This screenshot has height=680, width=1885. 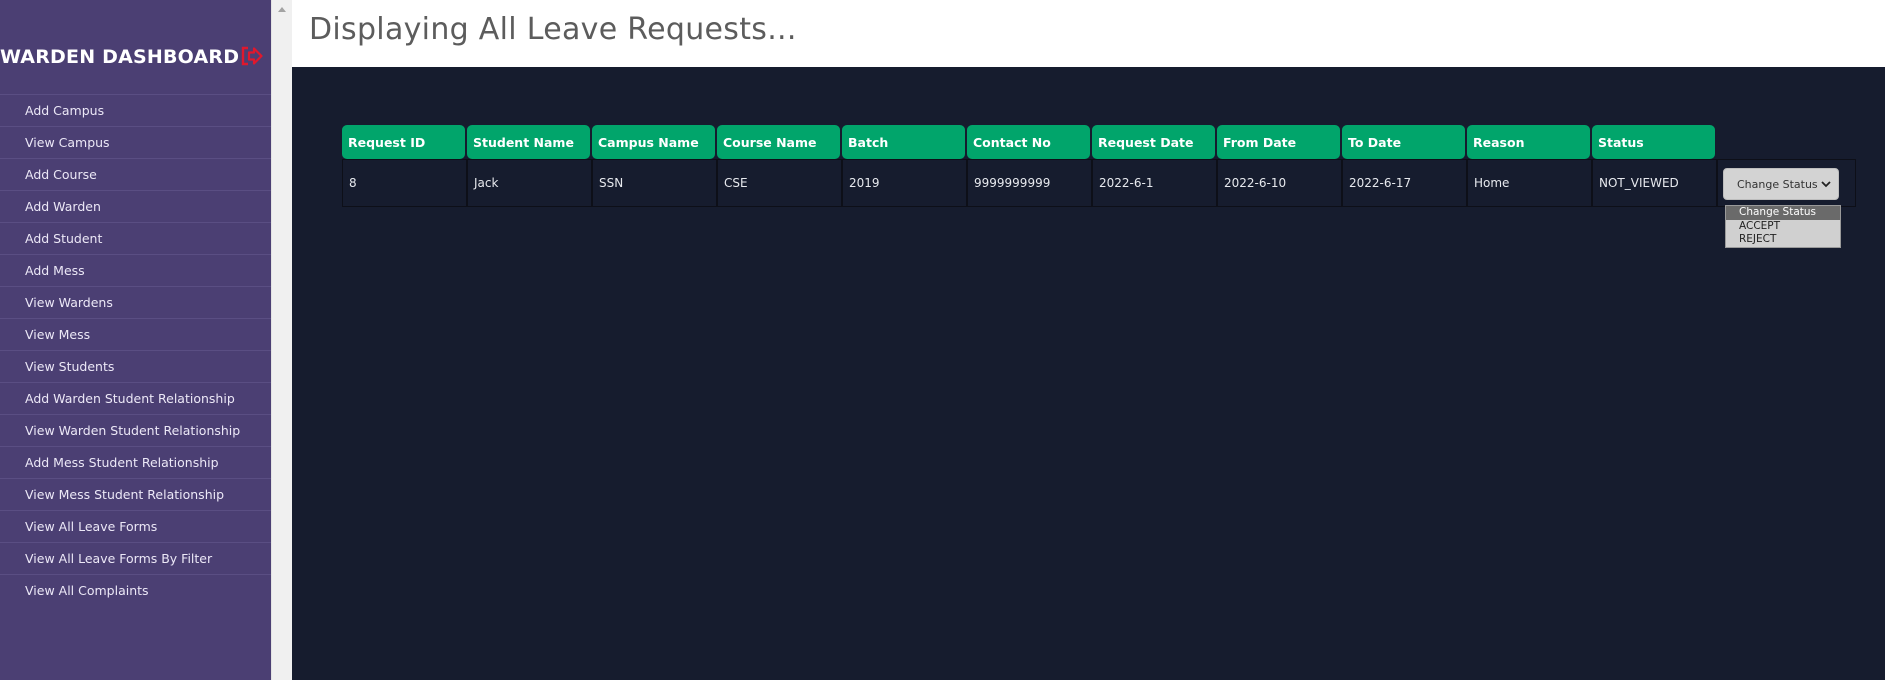 What do you see at coordinates (404, 183) in the screenshot?
I see `table-cell: 8` at bounding box center [404, 183].